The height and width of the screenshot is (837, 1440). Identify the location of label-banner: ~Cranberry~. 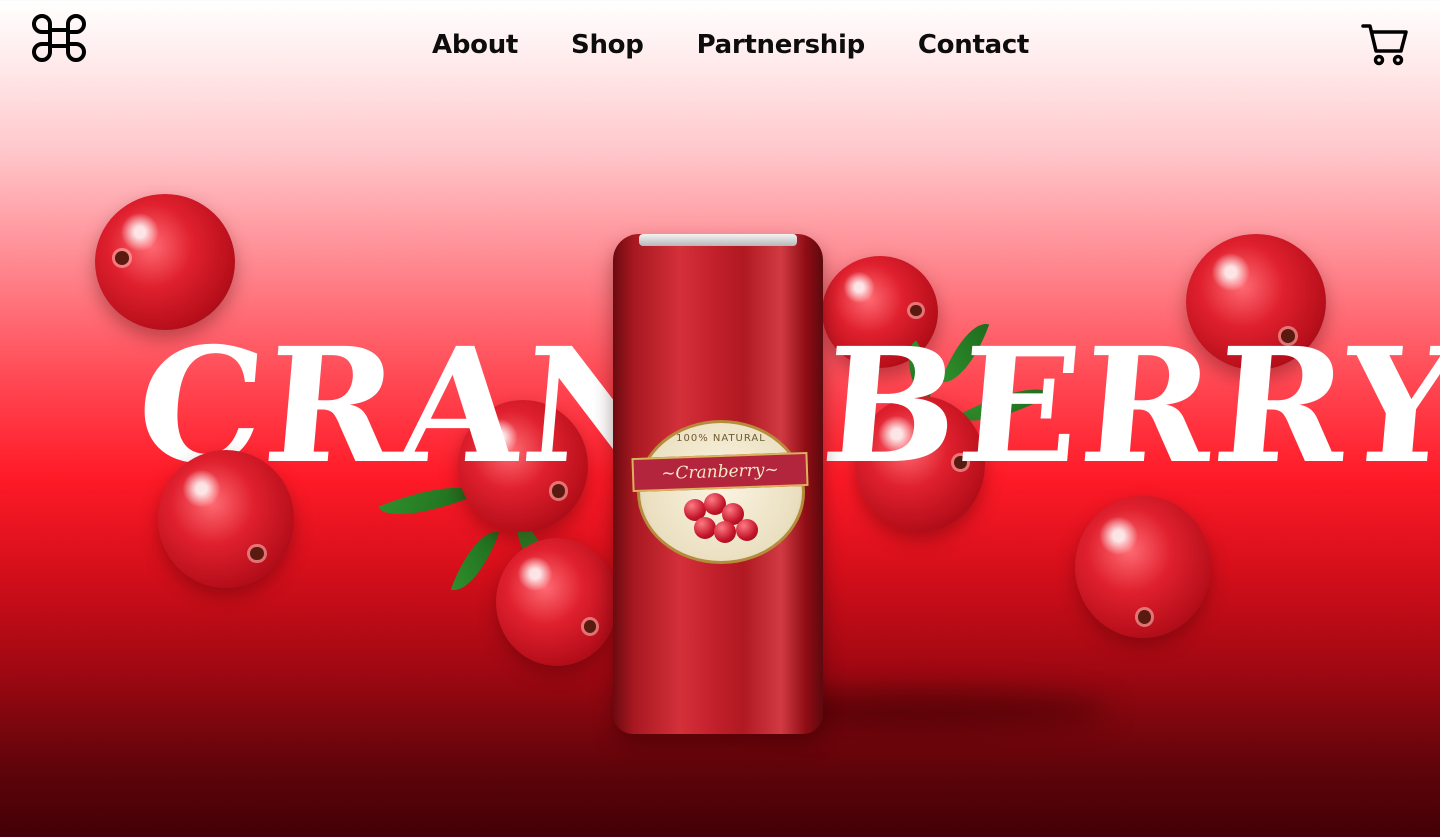
(720, 472).